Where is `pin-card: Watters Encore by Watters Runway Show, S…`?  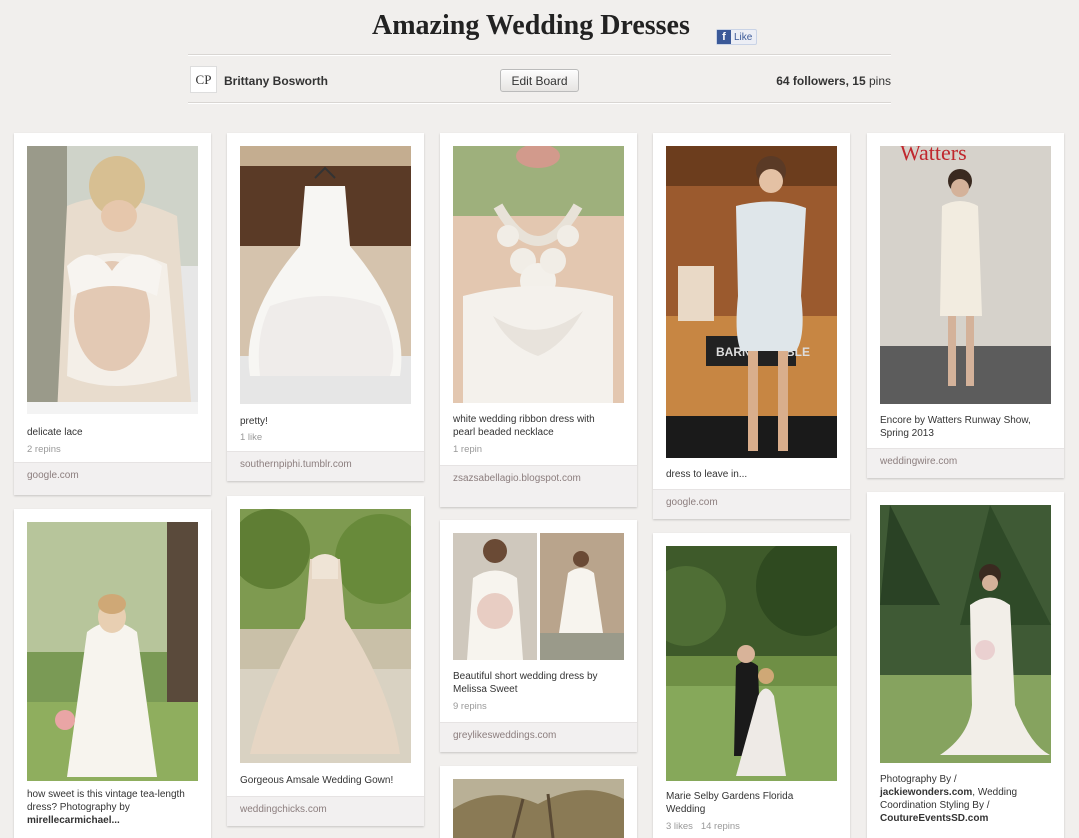
pin-card: Watters Encore by Watters Runway Show, S… is located at coordinates (965, 305).